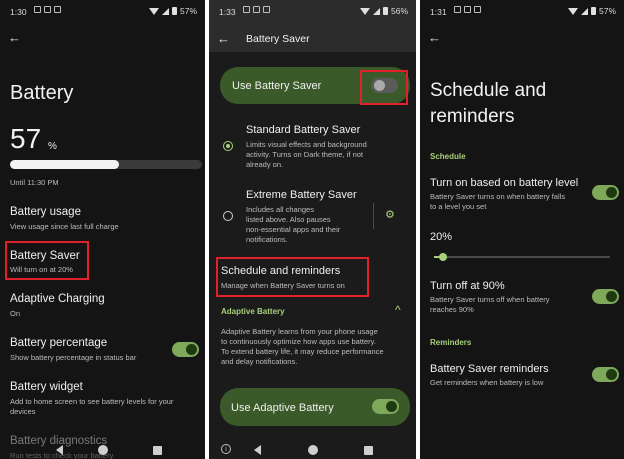 This screenshot has height=459, width=624. Describe the element at coordinates (385, 406) in the screenshot. I see `use-adaptive-battery-toggle` at that location.